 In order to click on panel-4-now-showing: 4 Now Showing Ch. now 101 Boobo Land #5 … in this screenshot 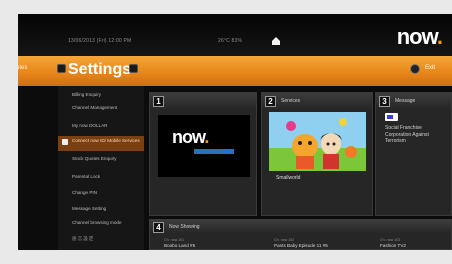, I will do `click(300, 234)`.